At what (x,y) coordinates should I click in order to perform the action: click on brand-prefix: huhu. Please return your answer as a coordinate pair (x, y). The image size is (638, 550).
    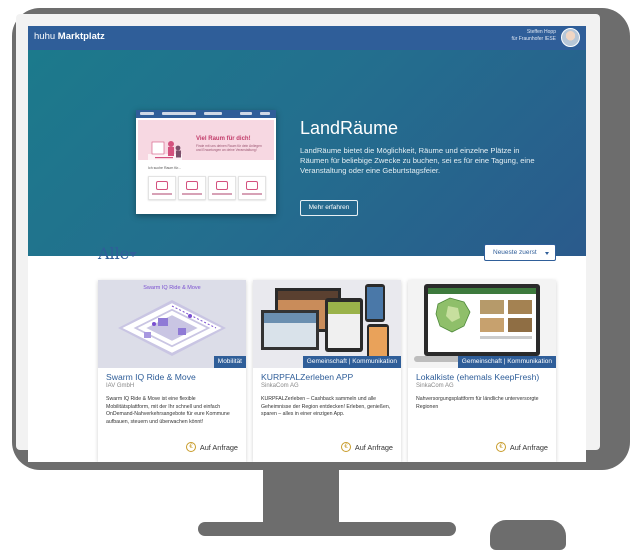
    Looking at the image, I should click on (45, 36).